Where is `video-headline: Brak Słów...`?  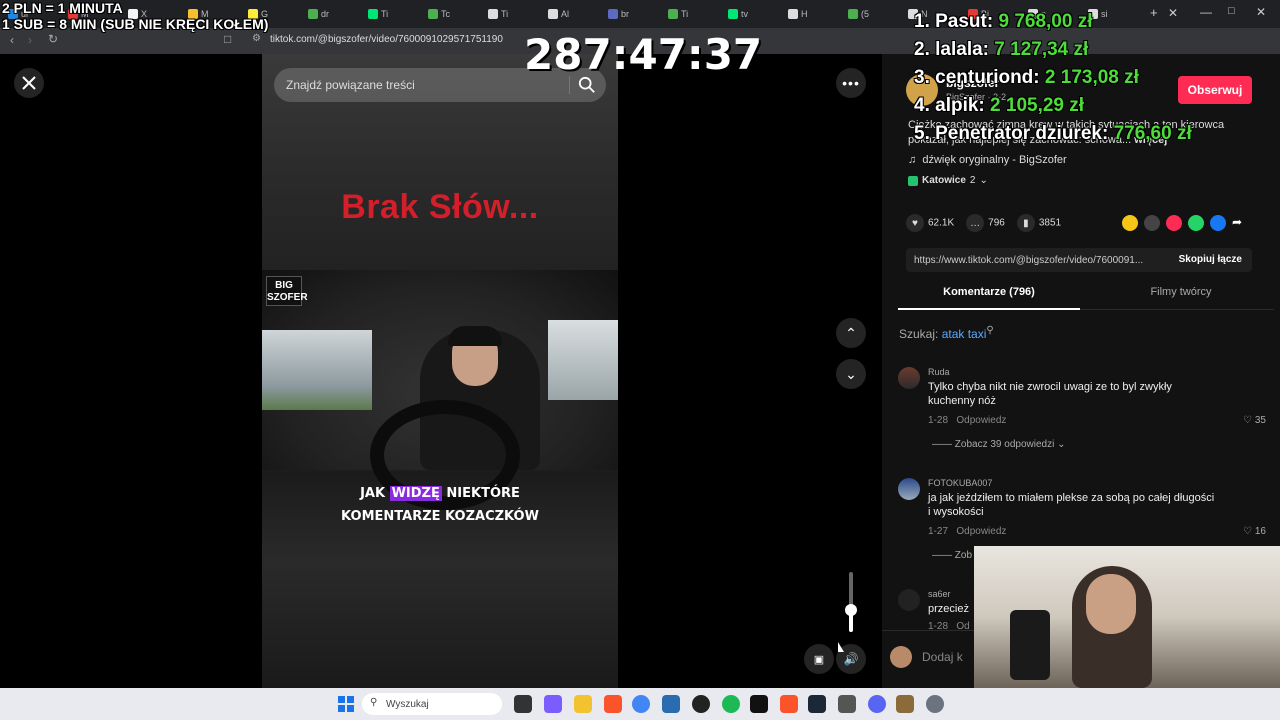 video-headline: Brak Słów... is located at coordinates (440, 207).